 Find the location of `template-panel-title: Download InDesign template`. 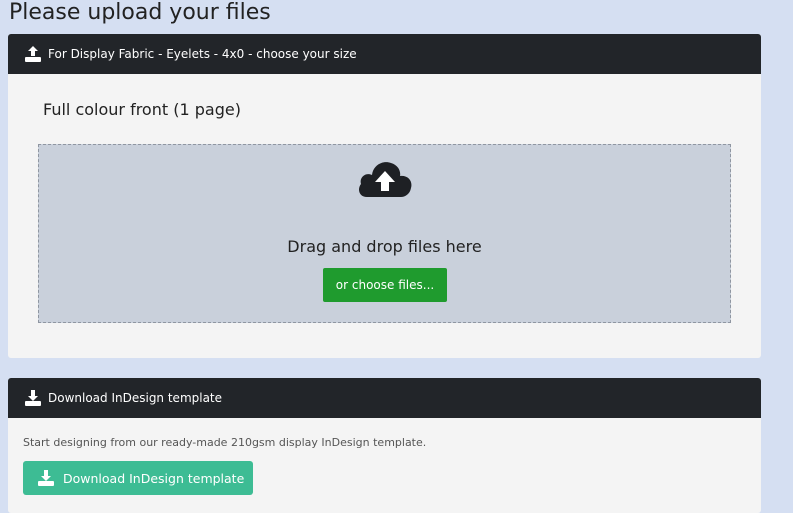

template-panel-title: Download InDesign template is located at coordinates (135, 398).